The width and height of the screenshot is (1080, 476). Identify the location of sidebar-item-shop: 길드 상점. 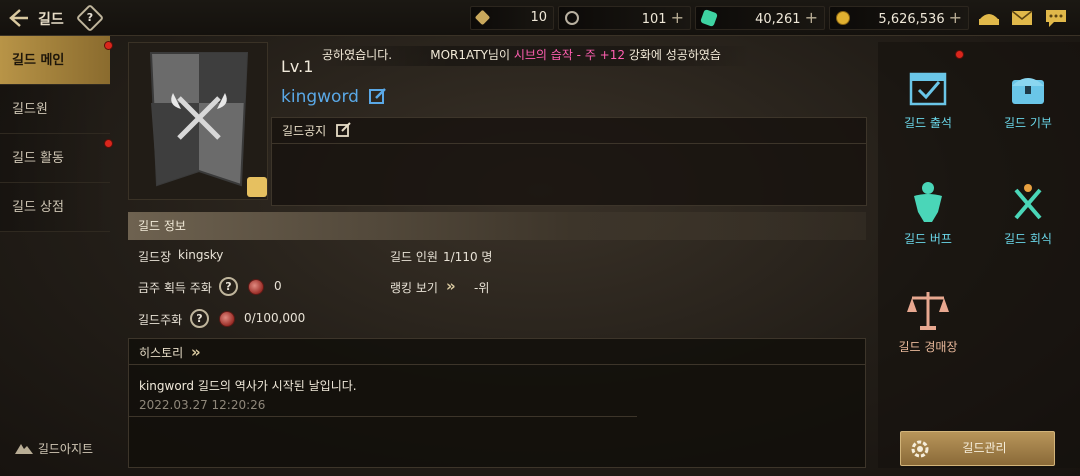
(55, 207).